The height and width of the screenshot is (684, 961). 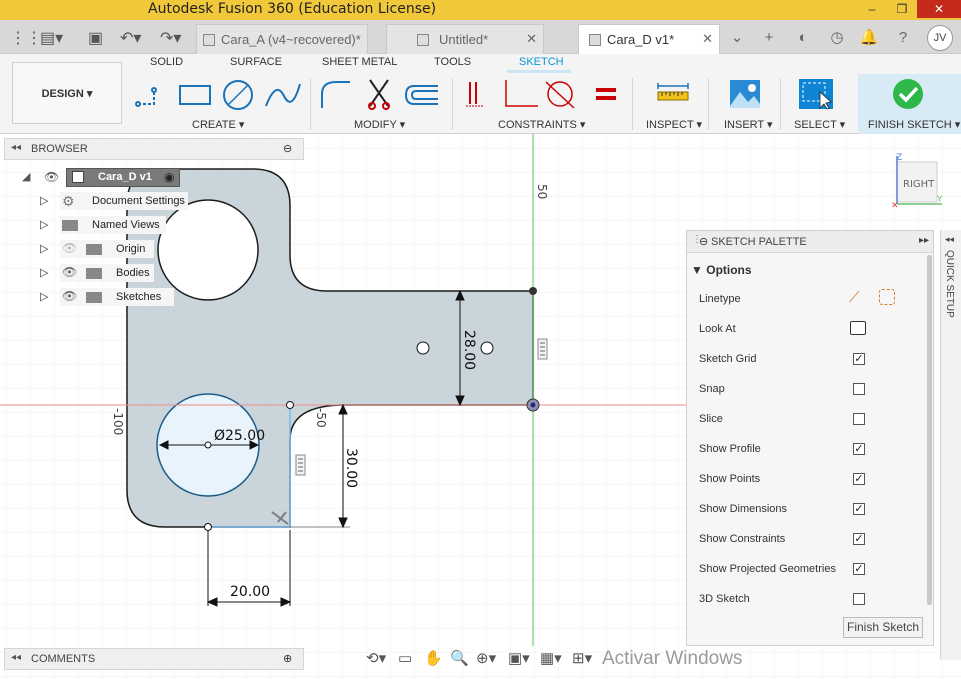 What do you see at coordinates (26, 176) in the screenshot?
I see `collapse-triangle-icon: ◢` at bounding box center [26, 176].